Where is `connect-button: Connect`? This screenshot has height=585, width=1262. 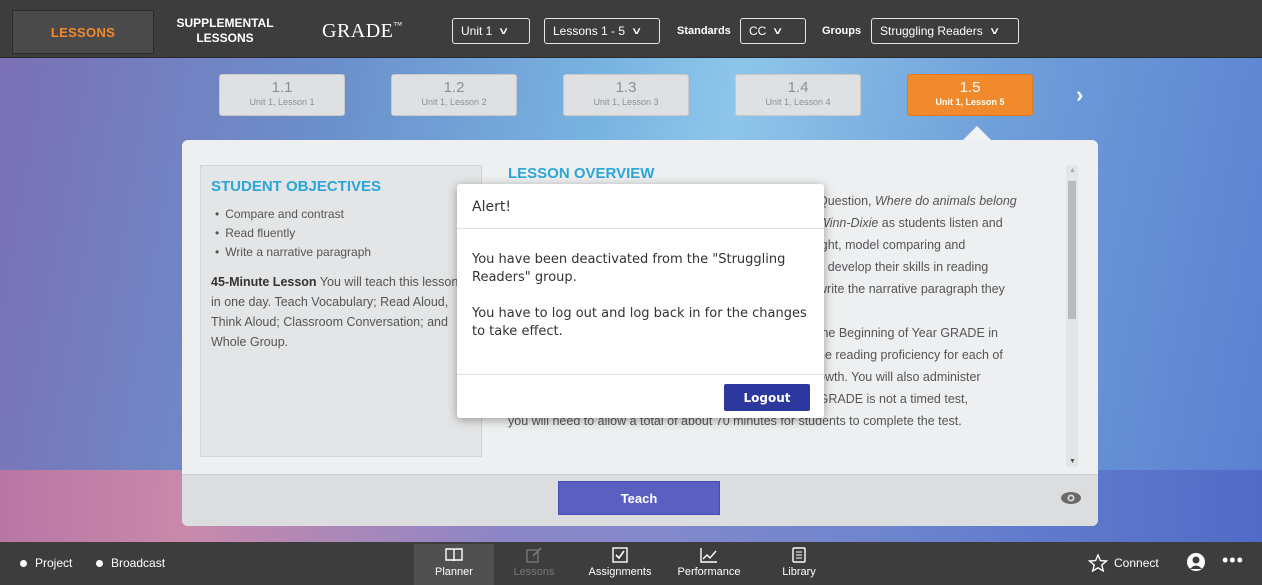
connect-button: Connect is located at coordinates (1123, 563).